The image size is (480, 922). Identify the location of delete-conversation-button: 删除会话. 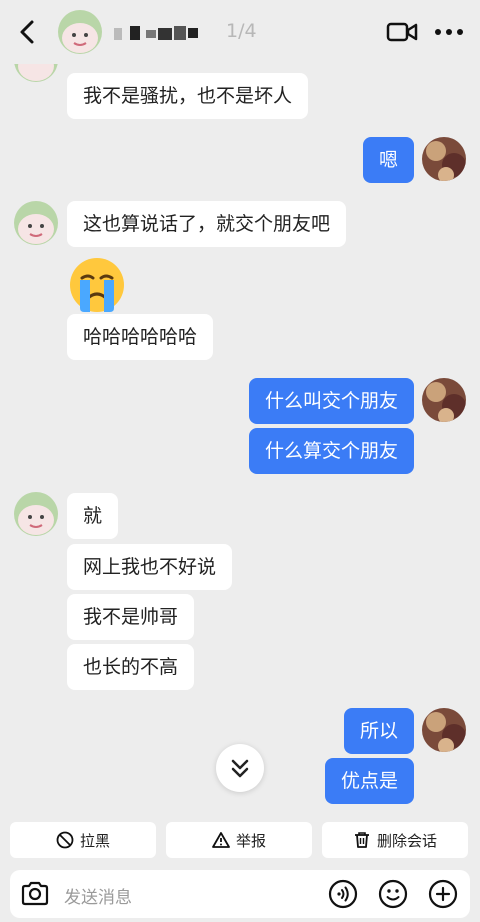
(395, 840).